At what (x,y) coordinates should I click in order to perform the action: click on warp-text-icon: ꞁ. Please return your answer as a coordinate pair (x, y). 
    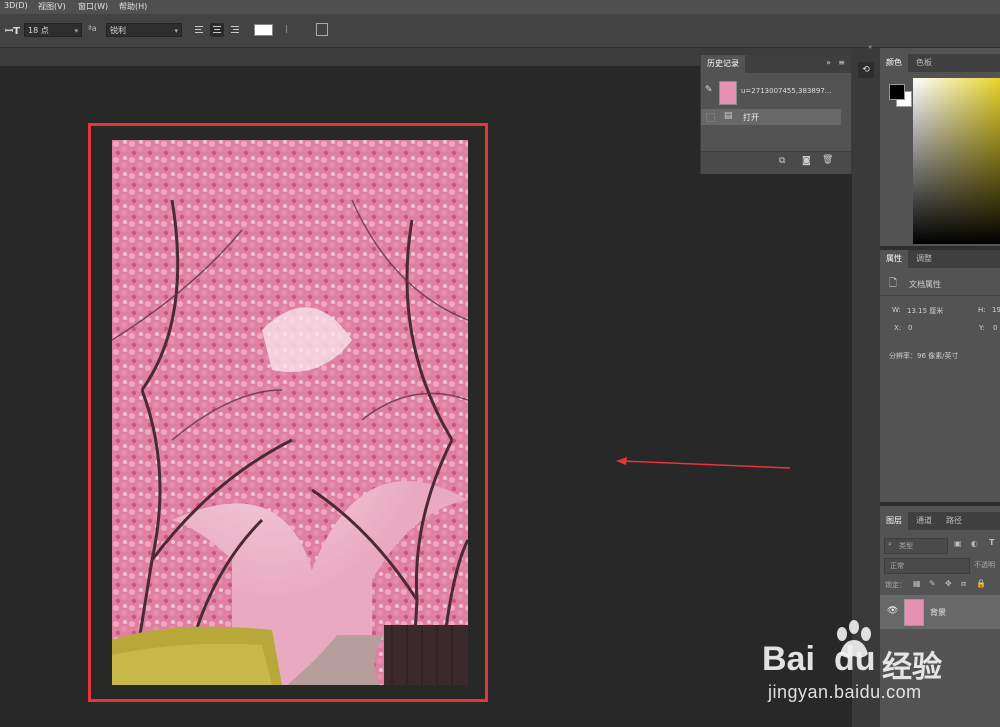
    Looking at the image, I should click on (286, 27).